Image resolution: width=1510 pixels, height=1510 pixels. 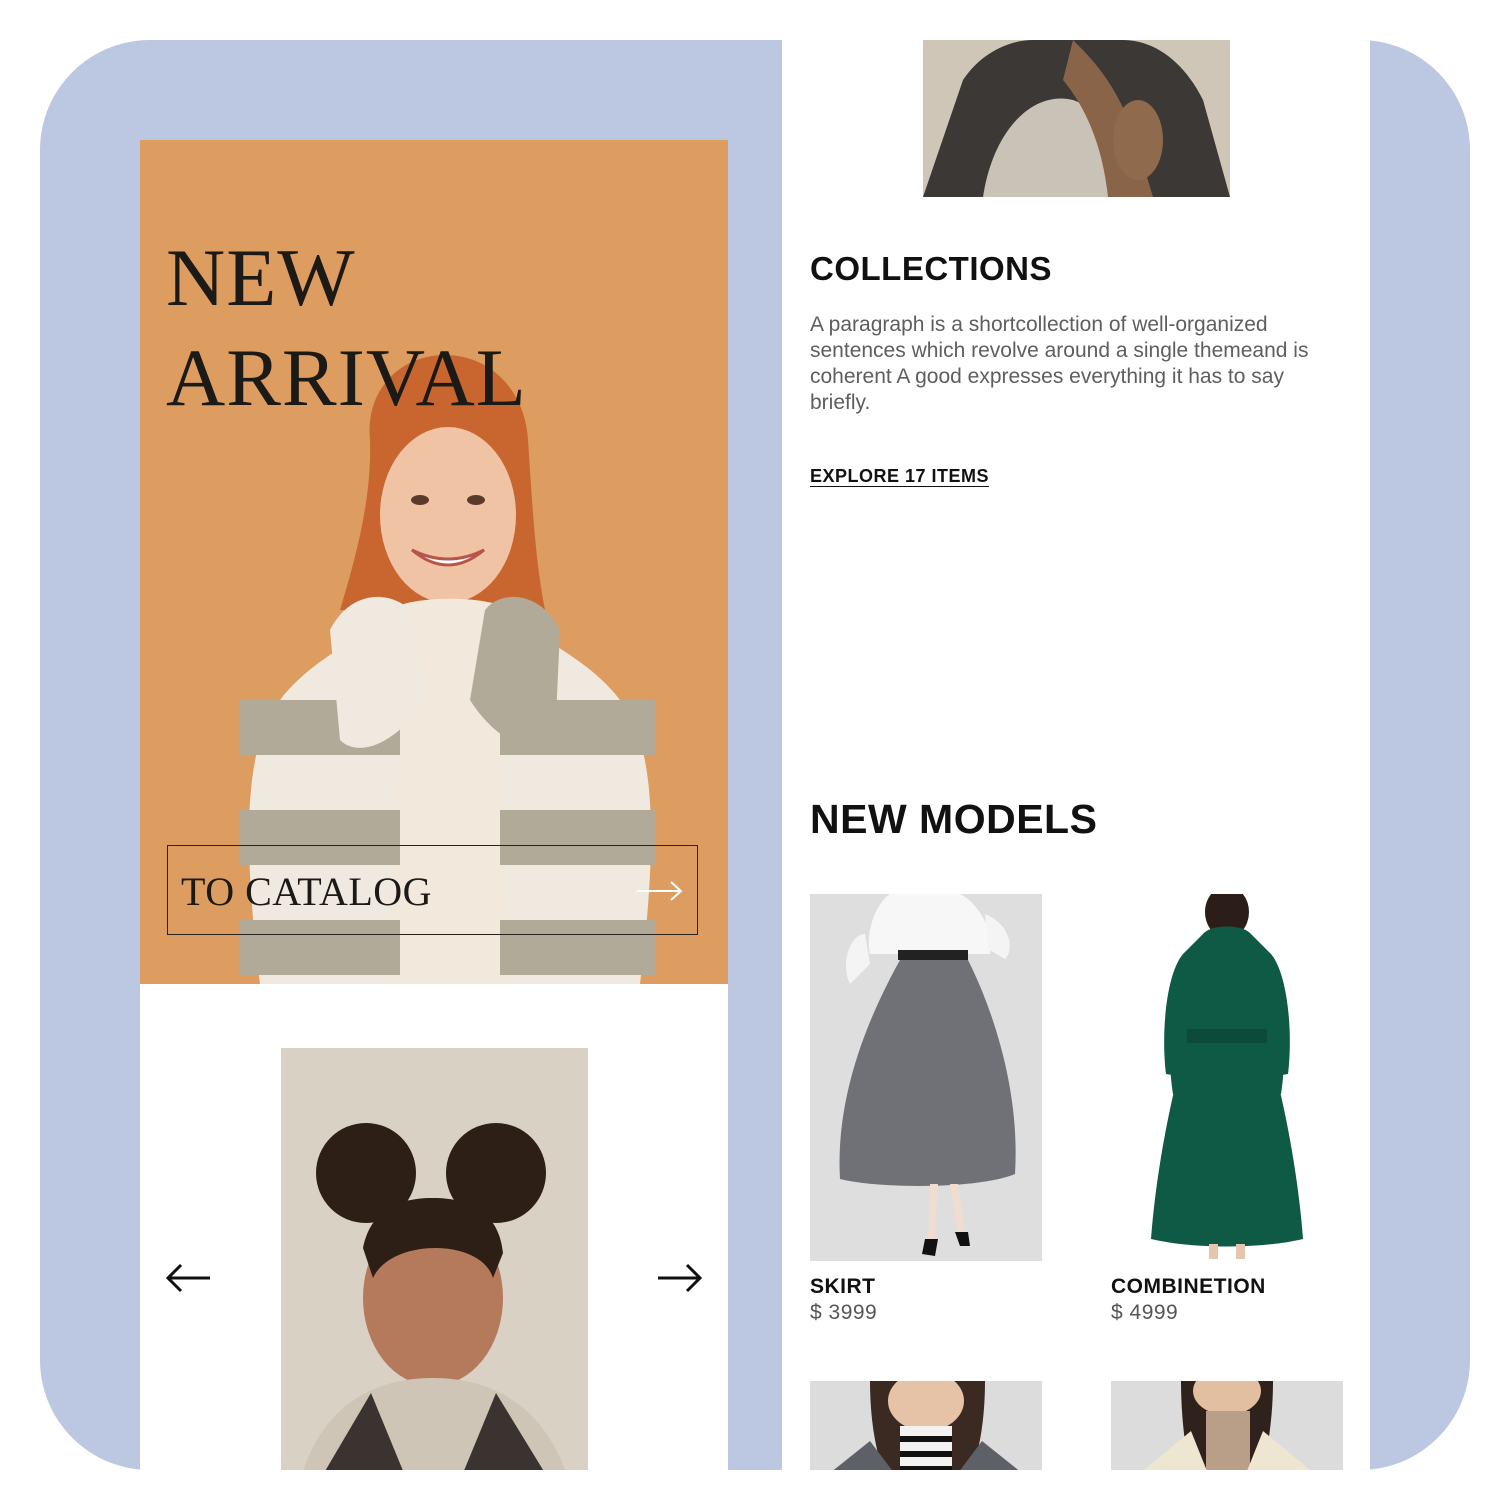 I want to click on hero-title-line2: ARRIVAL, so click(x=346, y=377).